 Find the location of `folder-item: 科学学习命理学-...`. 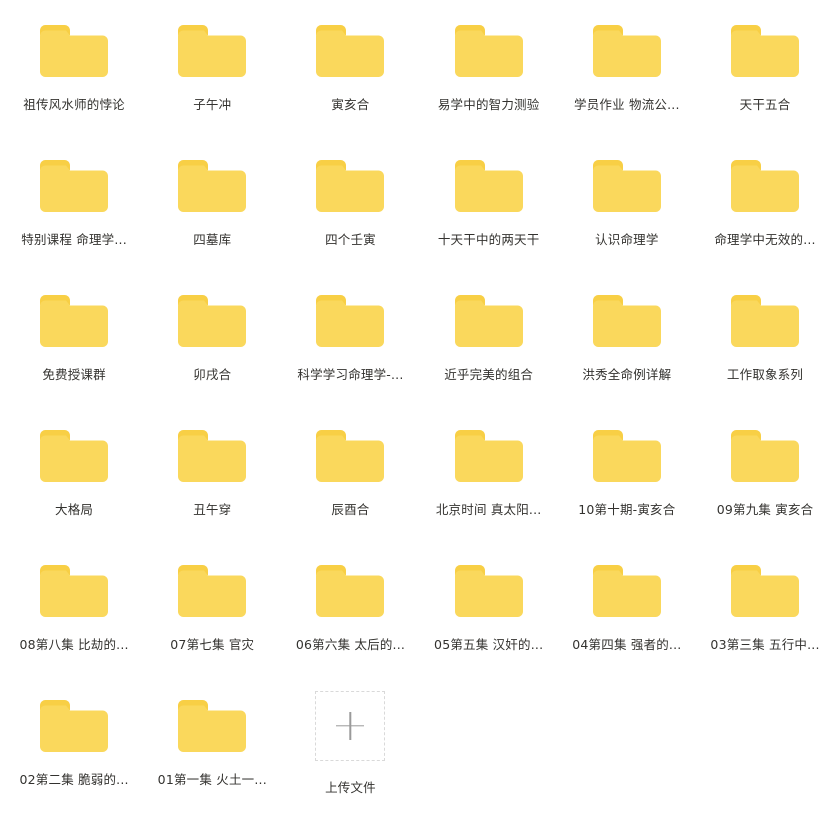

folder-item: 科学学习命理学-... is located at coordinates (350, 347).